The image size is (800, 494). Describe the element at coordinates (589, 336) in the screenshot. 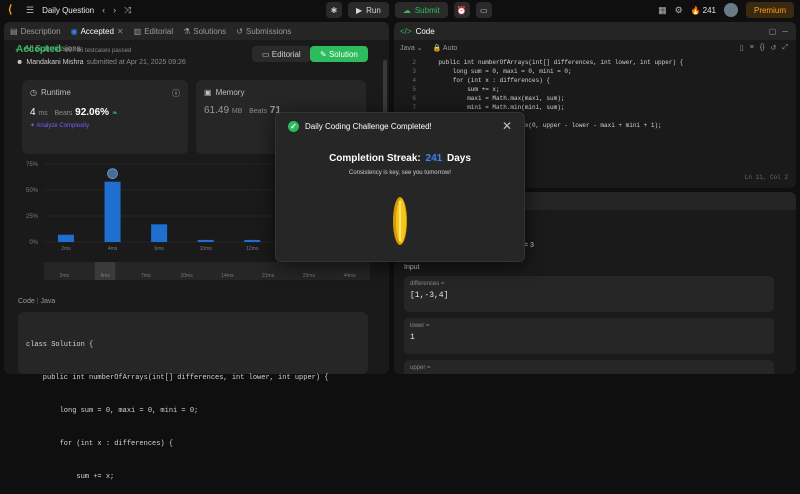

I see `testcase-input-lower: lower = 1` at that location.